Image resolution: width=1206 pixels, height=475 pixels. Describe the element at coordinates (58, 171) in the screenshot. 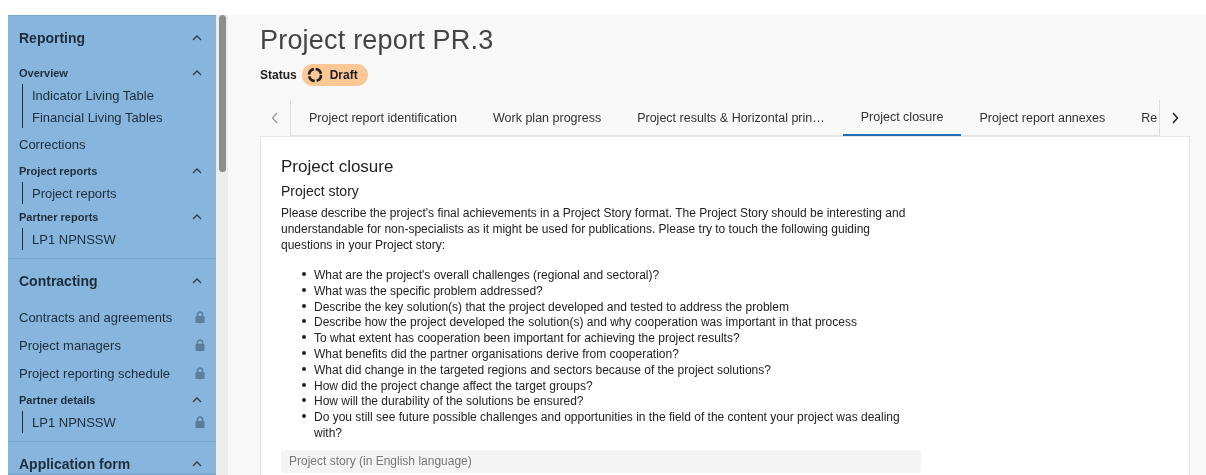

I see `group-header: Project reports` at that location.